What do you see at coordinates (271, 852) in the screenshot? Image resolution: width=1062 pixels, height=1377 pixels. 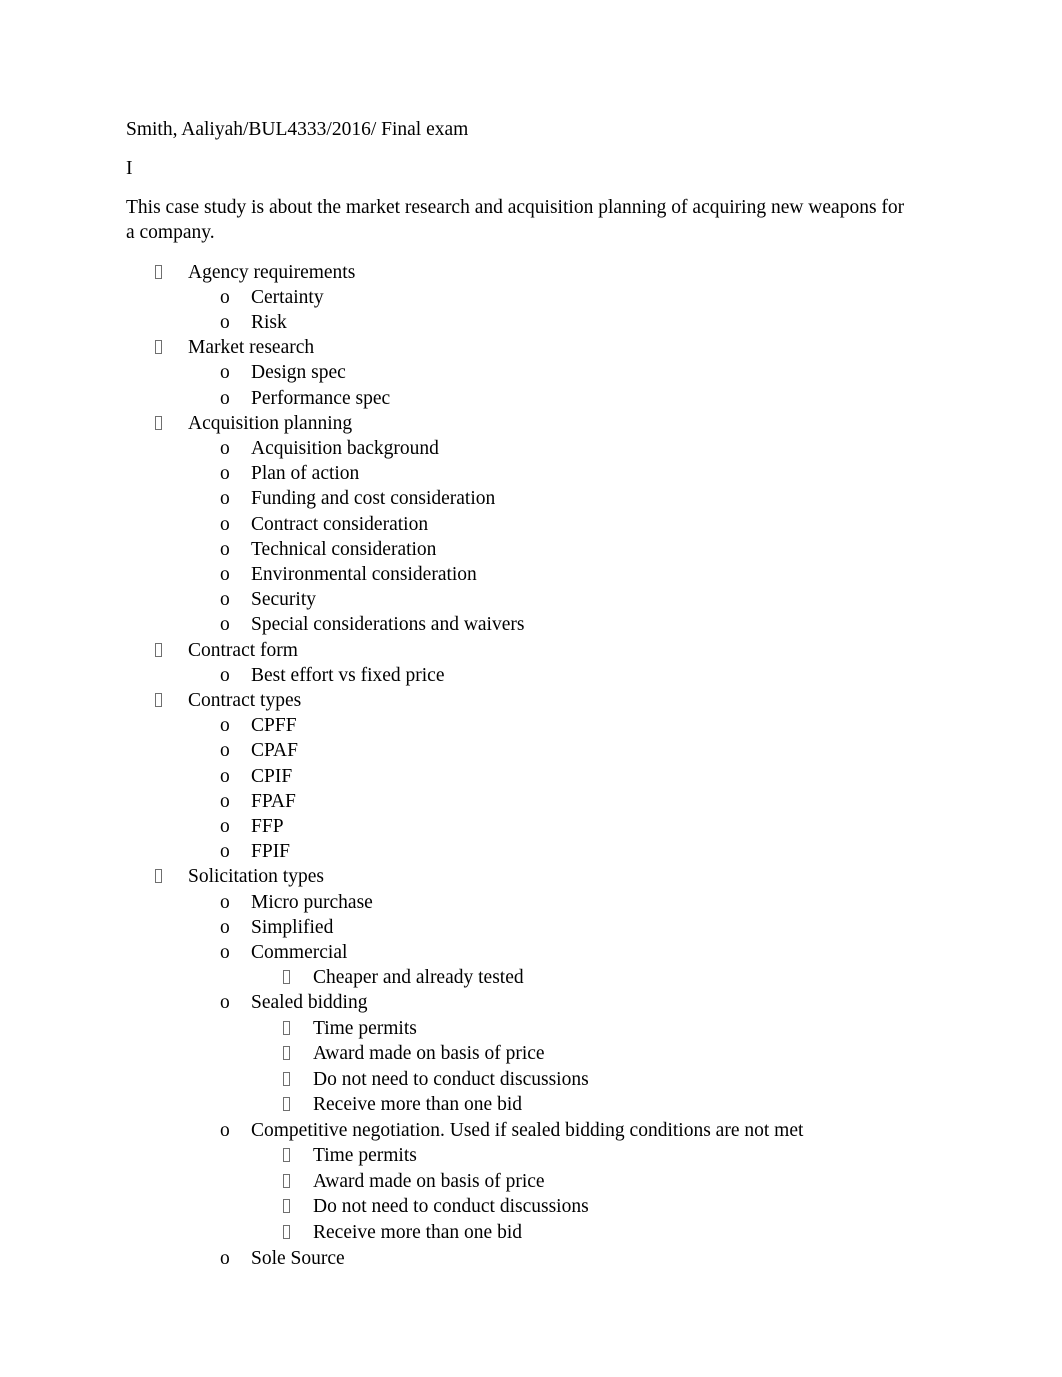 I see `outline-item-label: FPIF` at bounding box center [271, 852].